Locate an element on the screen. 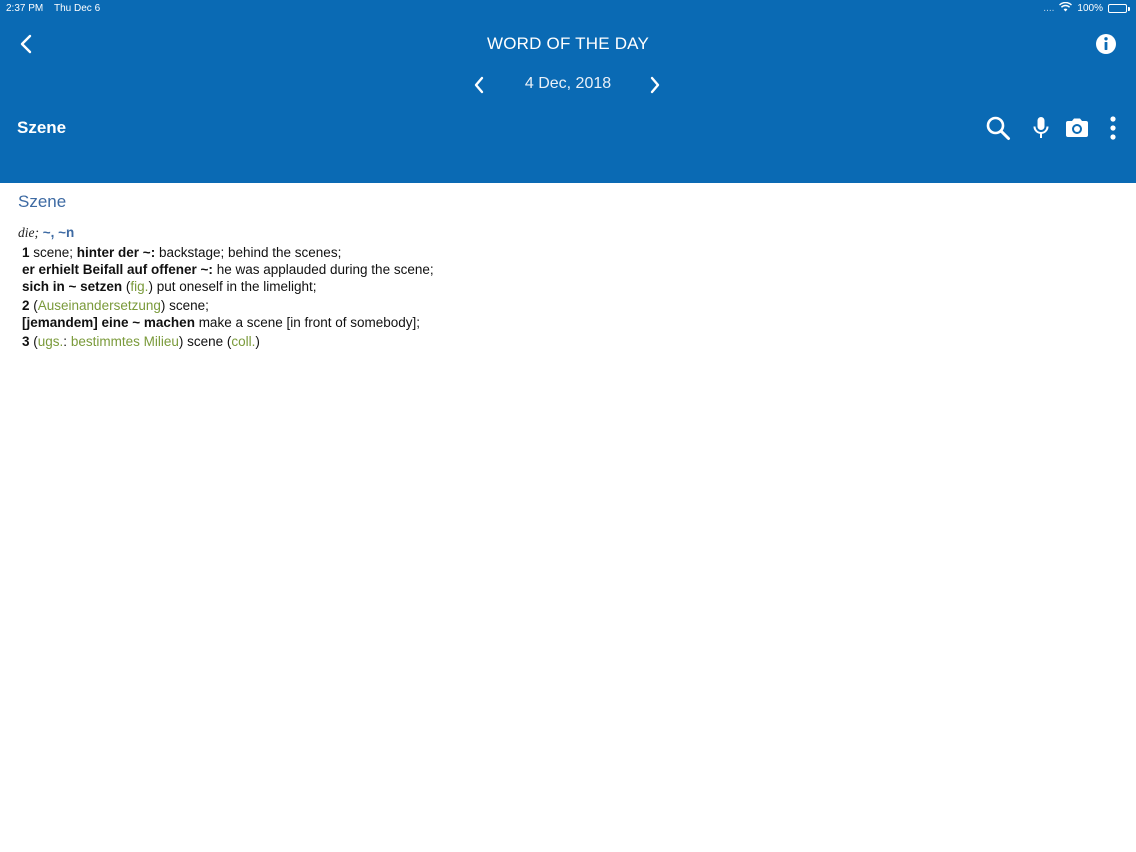 This screenshot has height=852, width=1136. translation-text: backstage; behind the scenes; is located at coordinates (248, 252).